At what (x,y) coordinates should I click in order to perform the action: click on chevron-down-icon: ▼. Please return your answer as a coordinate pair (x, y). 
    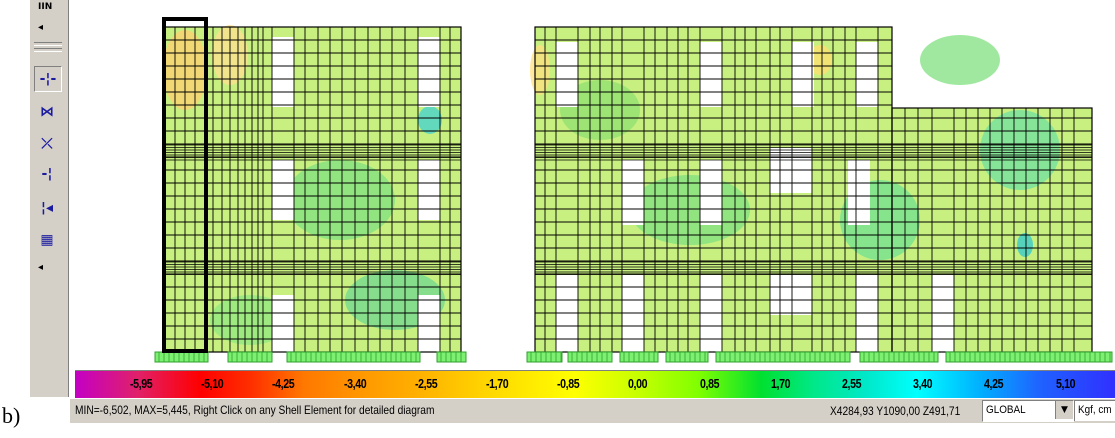
    Looking at the image, I should click on (1064, 410).